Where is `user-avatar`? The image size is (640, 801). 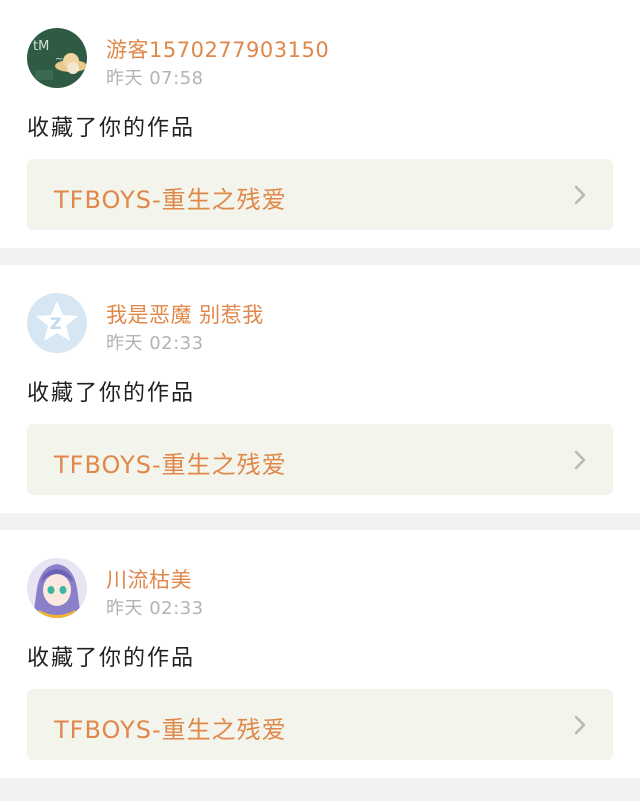
user-avatar is located at coordinates (57, 588).